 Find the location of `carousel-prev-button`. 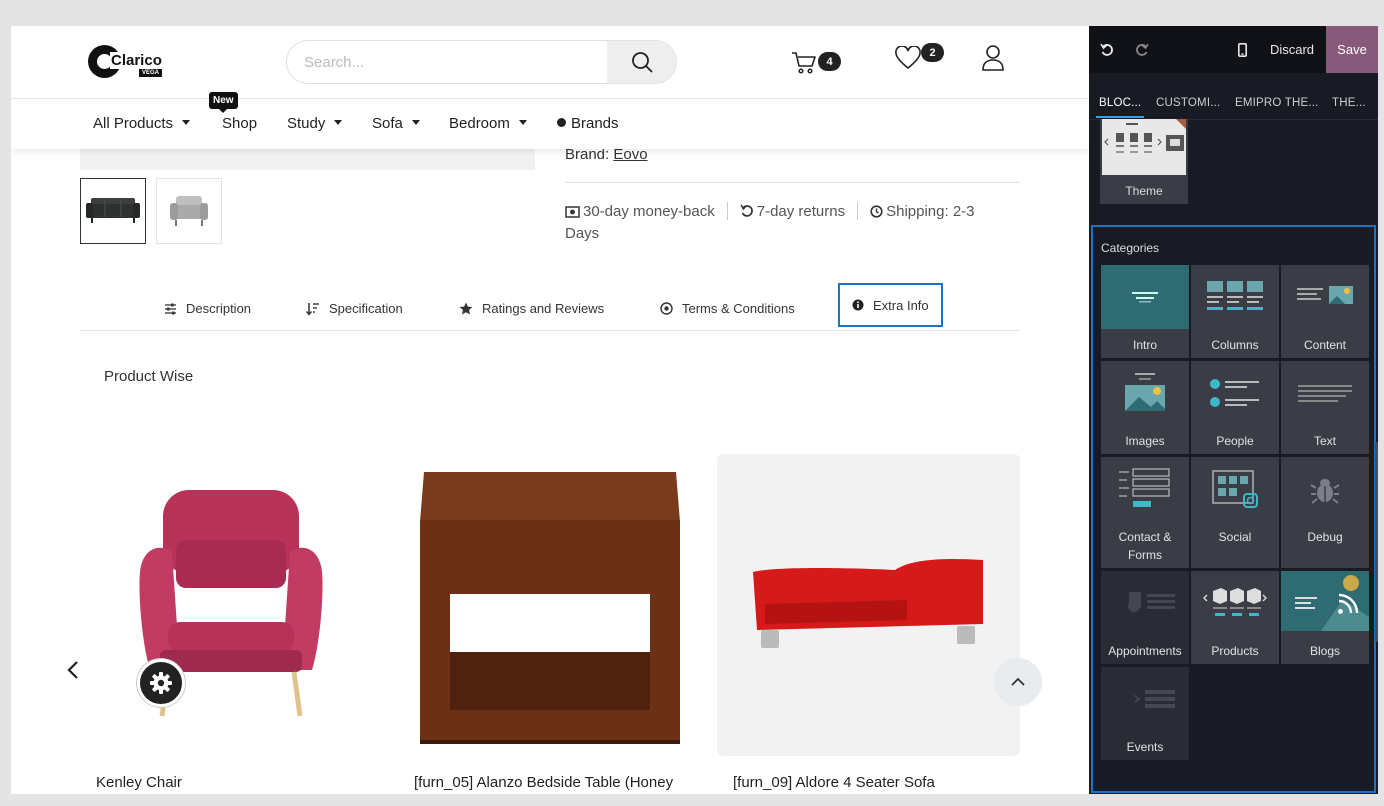

carousel-prev-button is located at coordinates (73, 672).